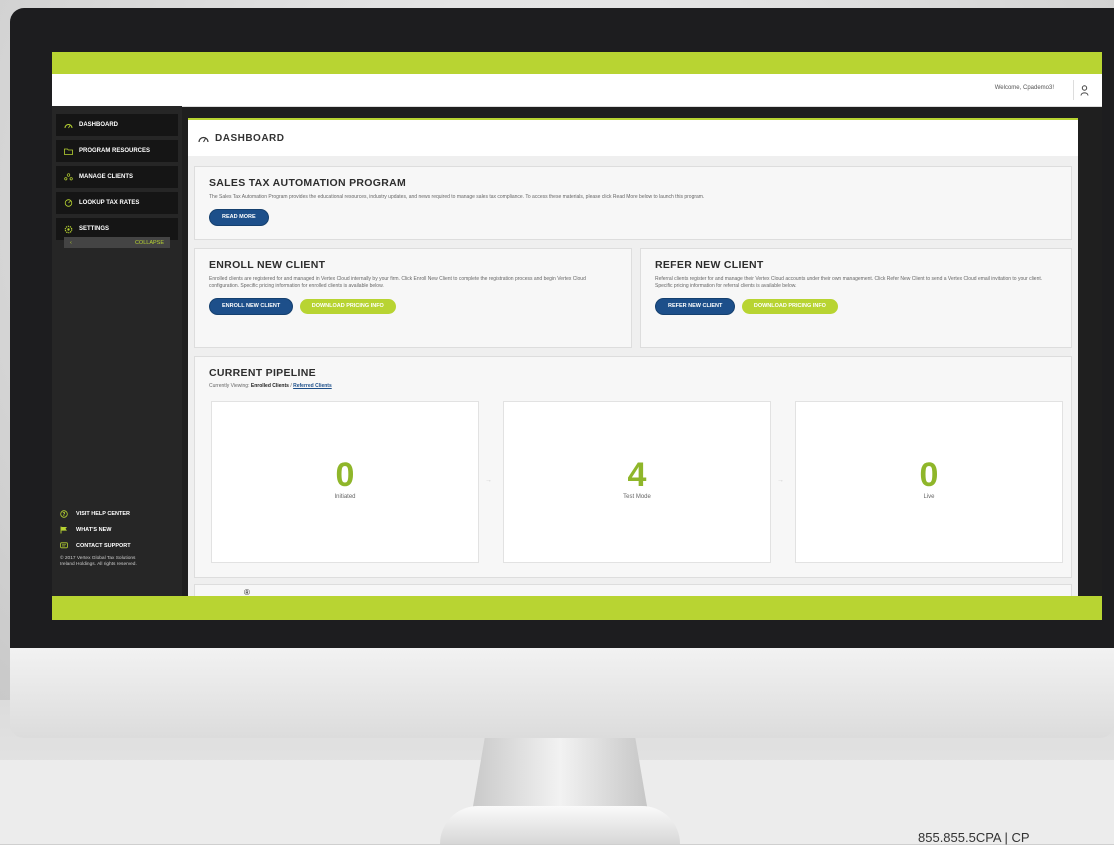  Describe the element at coordinates (98, 125) in the screenshot. I see `sidebar-item-label: DASHBOARD` at that location.